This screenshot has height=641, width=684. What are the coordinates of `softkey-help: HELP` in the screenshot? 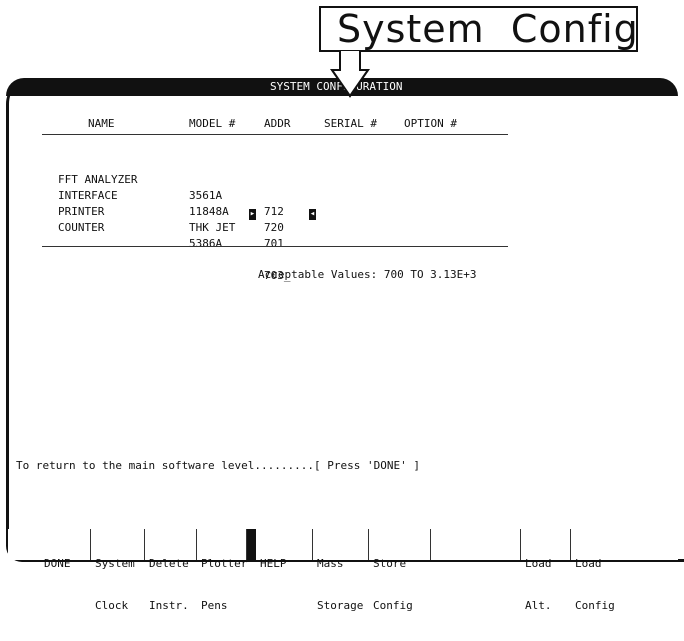 It's located at (284, 549).